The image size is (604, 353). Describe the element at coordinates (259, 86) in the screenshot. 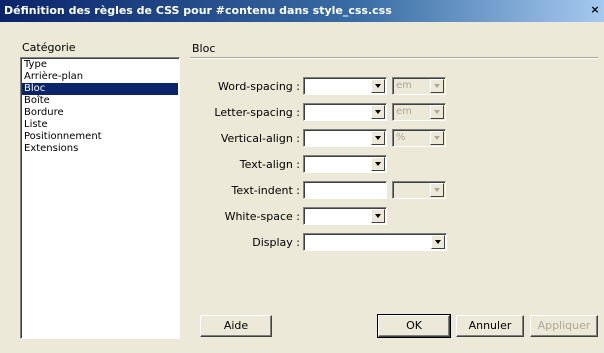

I see `word-spacing-label: Word-spacing :` at that location.